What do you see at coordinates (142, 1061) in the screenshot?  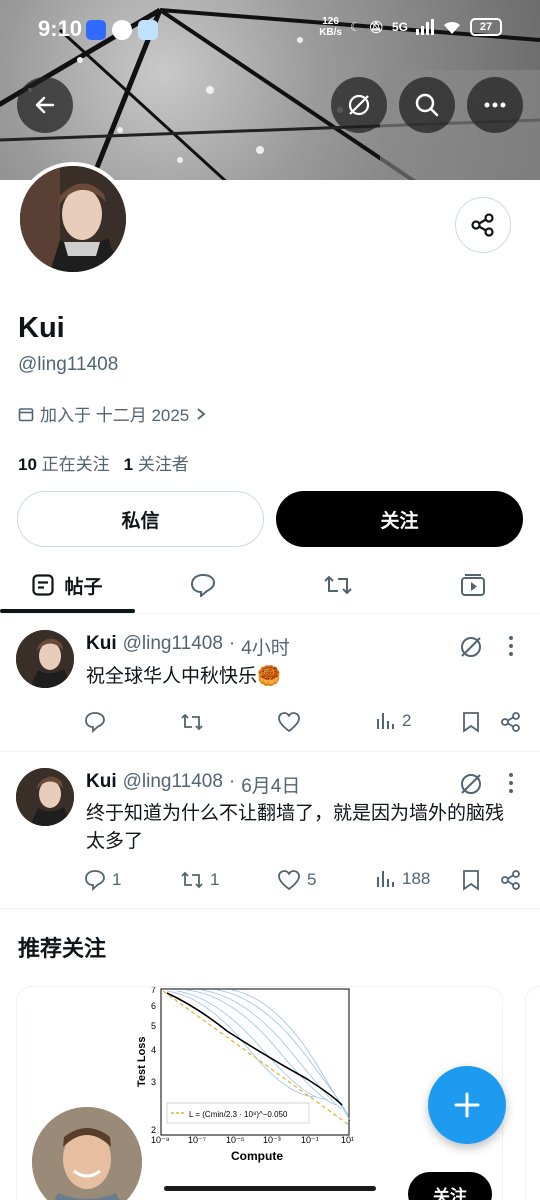 I see `figure-ylabel: Test Loss` at bounding box center [142, 1061].